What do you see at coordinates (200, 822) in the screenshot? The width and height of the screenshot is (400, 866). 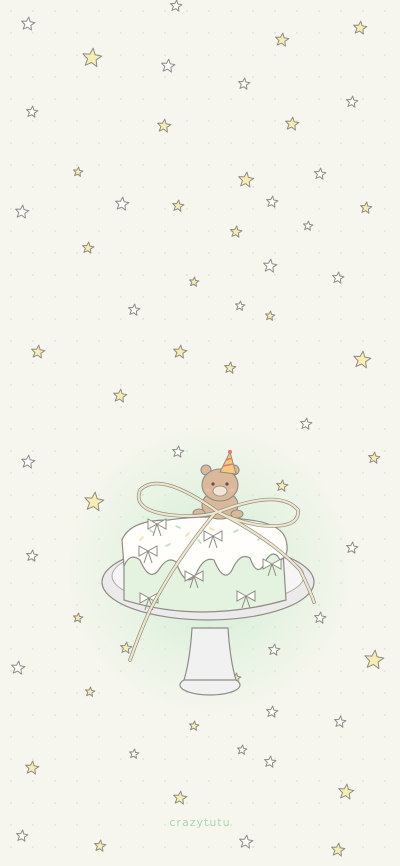 I see `artist-signature: crazytutu` at bounding box center [200, 822].